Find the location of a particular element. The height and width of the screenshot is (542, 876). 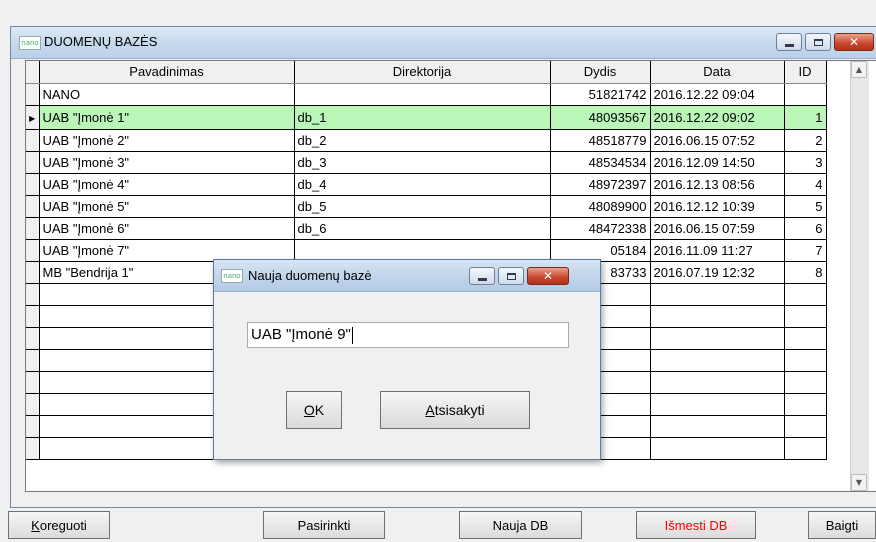

cell-directory: db_1 is located at coordinates (422, 117).